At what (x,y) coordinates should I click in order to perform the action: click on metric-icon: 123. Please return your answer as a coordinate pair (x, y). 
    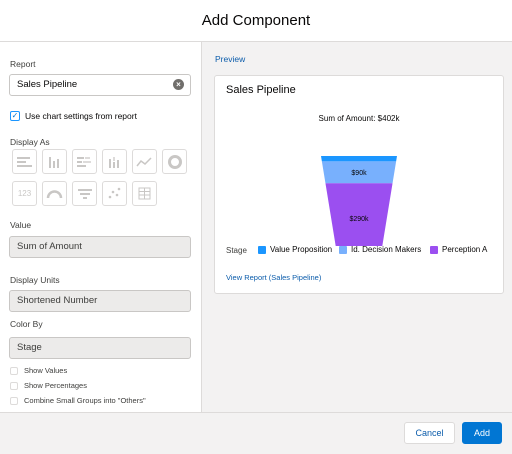
    Looking at the image, I should click on (24, 193).